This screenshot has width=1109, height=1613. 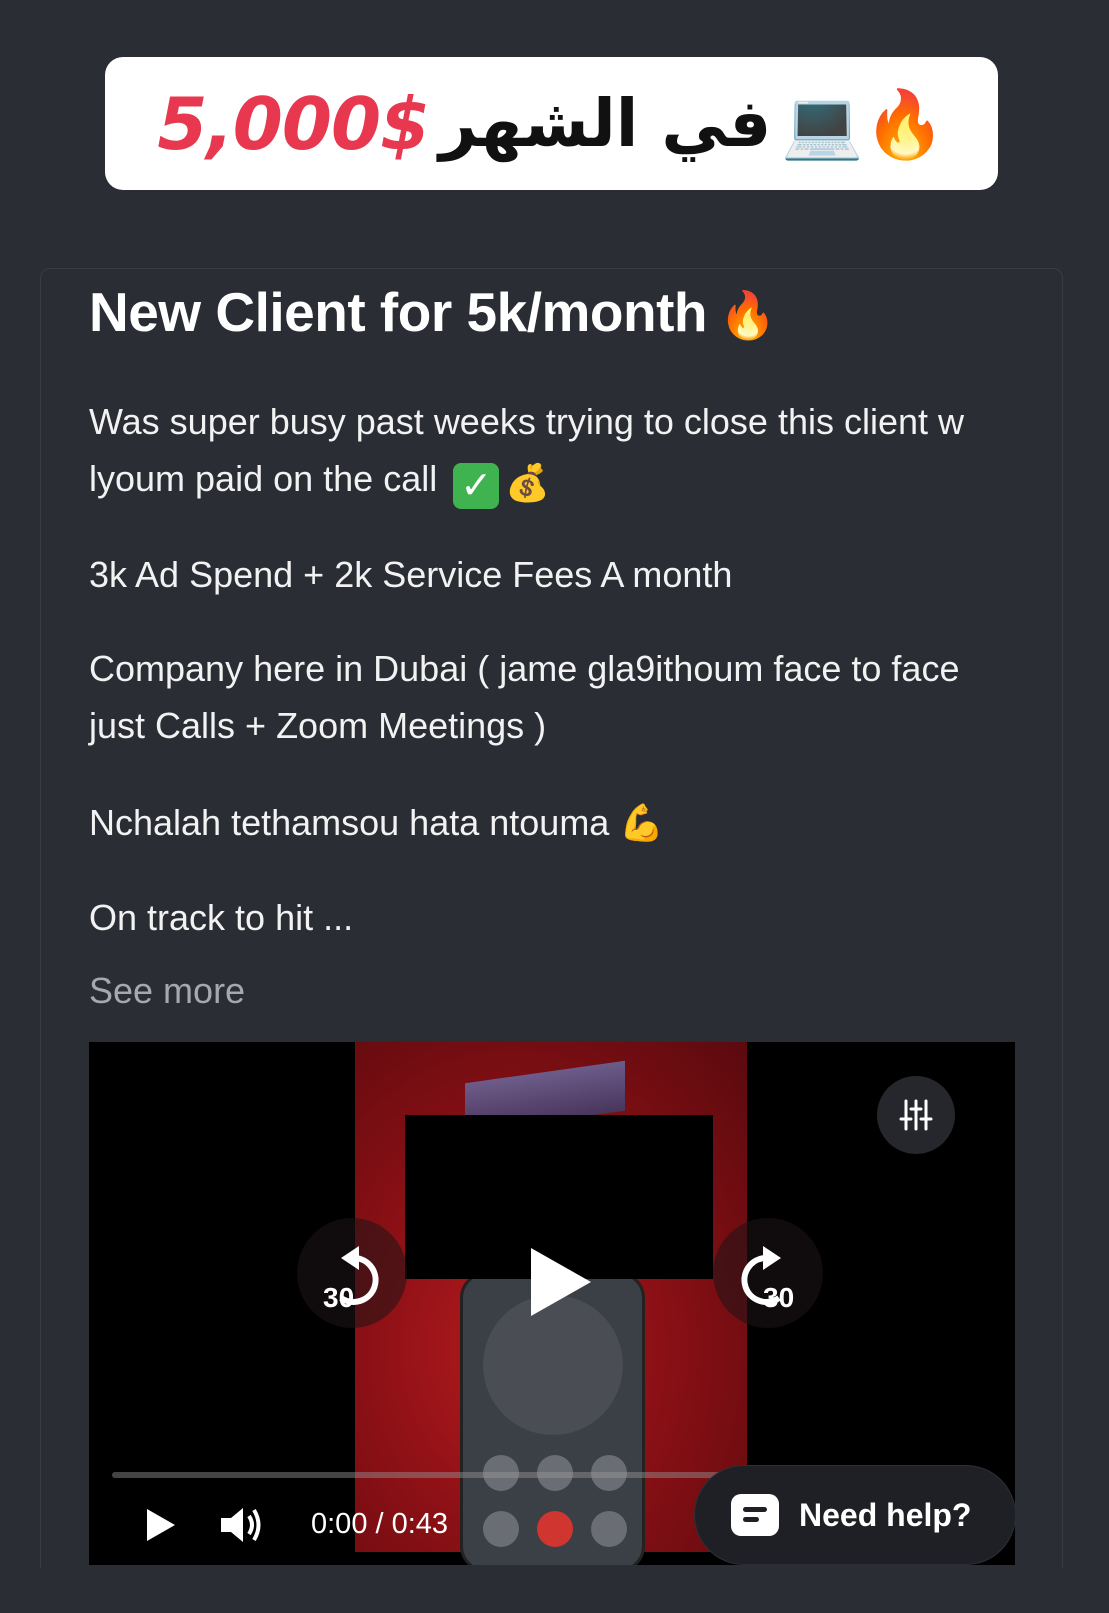 I want to click on paragraph-text: Nchalah tethamsou hata ntouma, so click(x=349, y=822).